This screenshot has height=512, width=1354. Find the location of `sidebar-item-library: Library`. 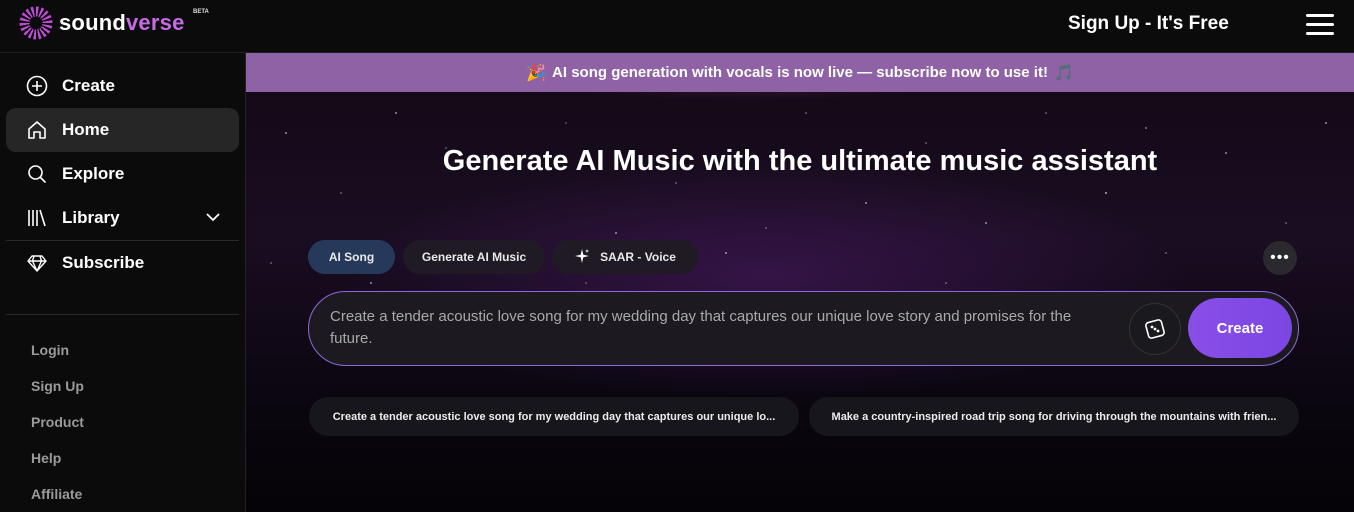

sidebar-item-library: Library is located at coordinates (122, 218).